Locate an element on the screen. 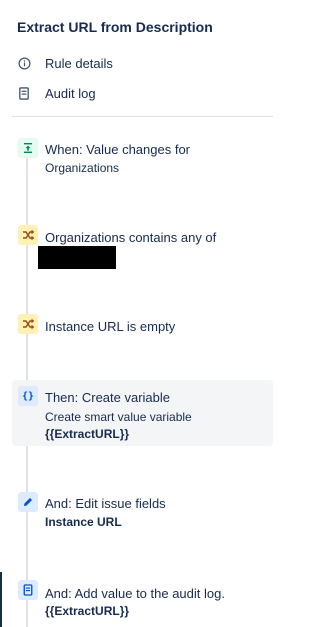 Image resolution: width=320 pixels, height=627 pixels. pencil-icon is located at coordinates (28, 502).